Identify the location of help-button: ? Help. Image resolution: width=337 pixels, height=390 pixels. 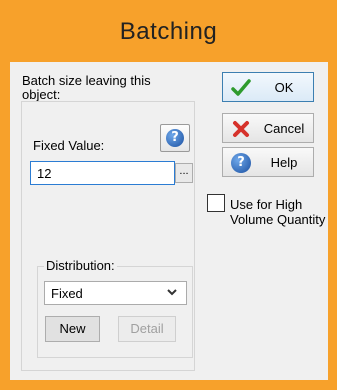
(268, 162).